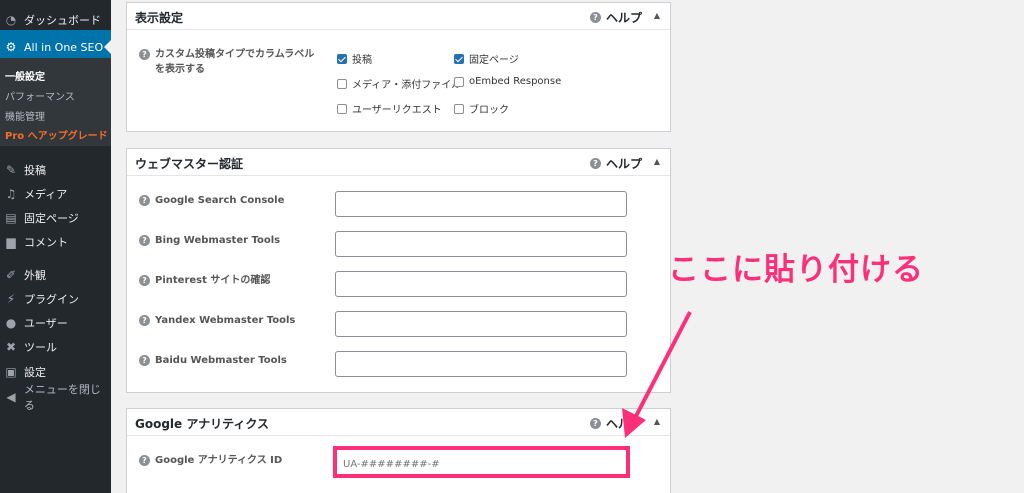 Image resolution: width=1024 pixels, height=493 pixels. I want to click on menu-users-label: ユーザー, so click(46, 323).